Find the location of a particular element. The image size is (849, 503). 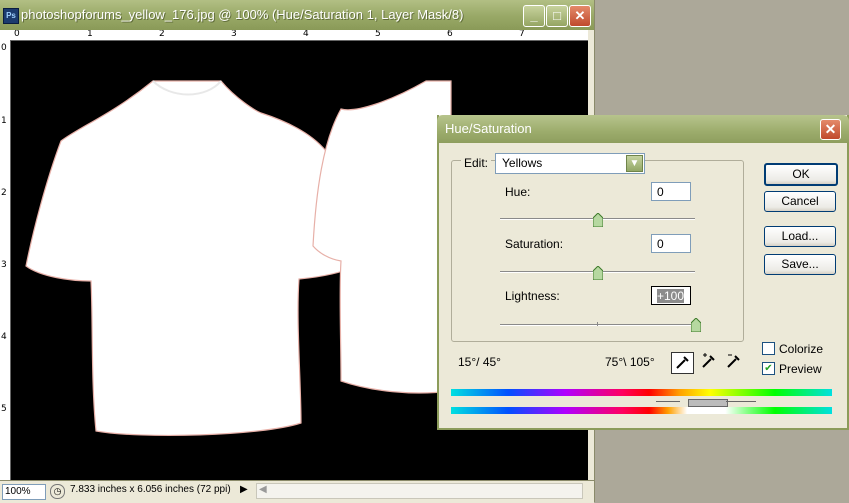

range-right-text: 75°\ 105° is located at coordinates (630, 362).